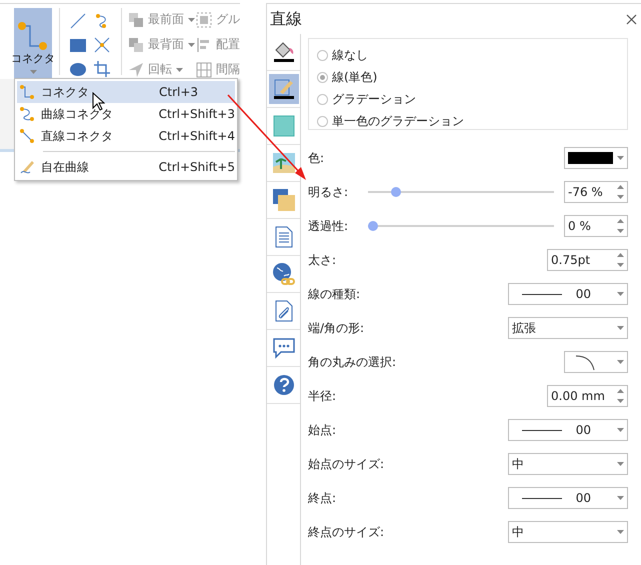 This screenshot has width=641, height=565. What do you see at coordinates (596, 226) in the screenshot?
I see `spin-field: 0 %` at bounding box center [596, 226].